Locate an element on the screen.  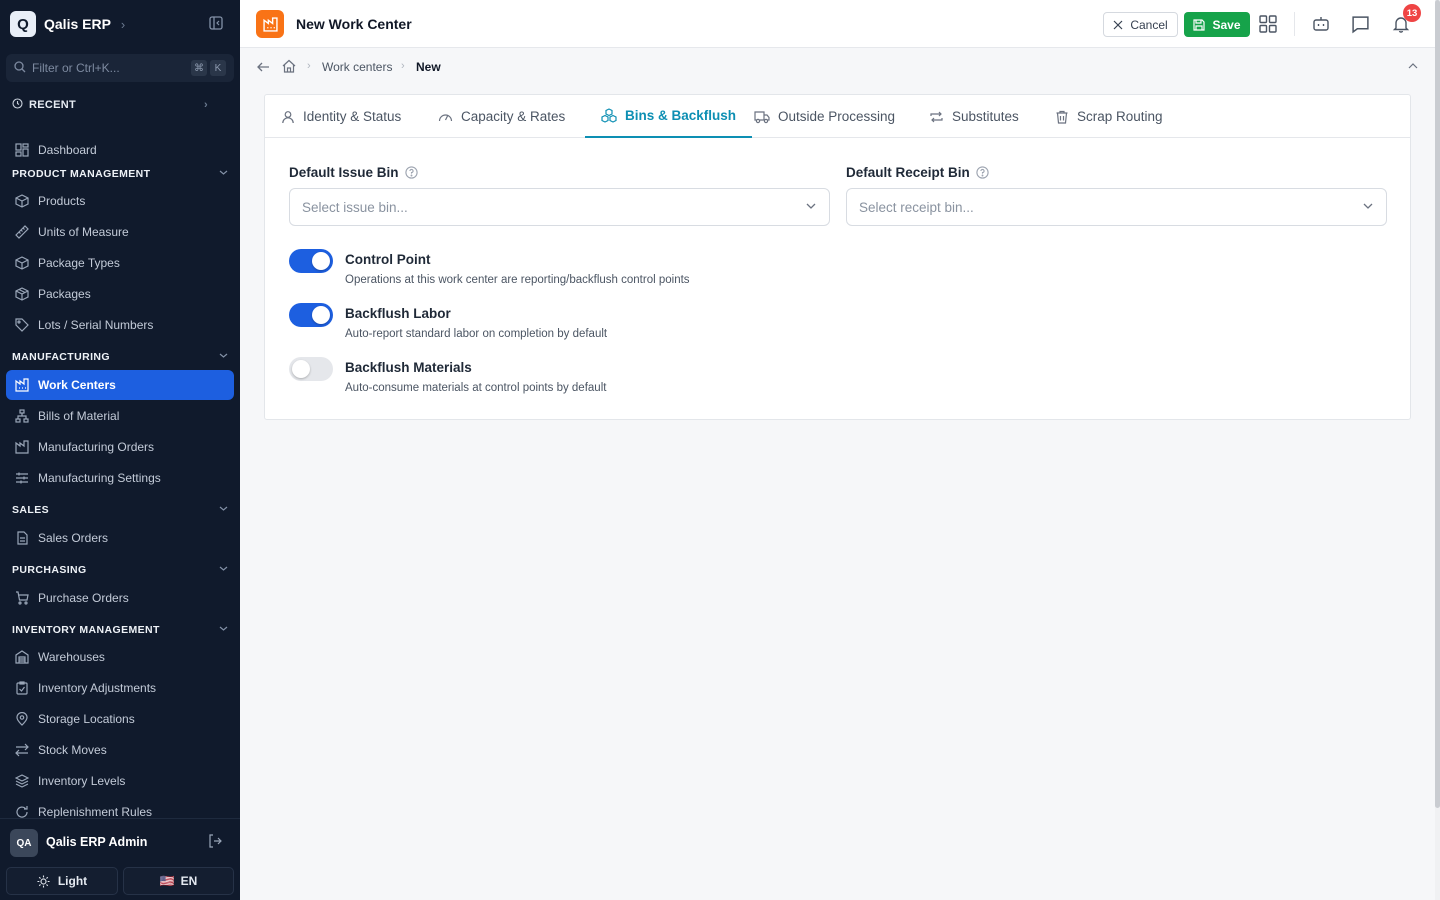
breadcrumb: › Work centers › New is located at coordinates (837, 67).